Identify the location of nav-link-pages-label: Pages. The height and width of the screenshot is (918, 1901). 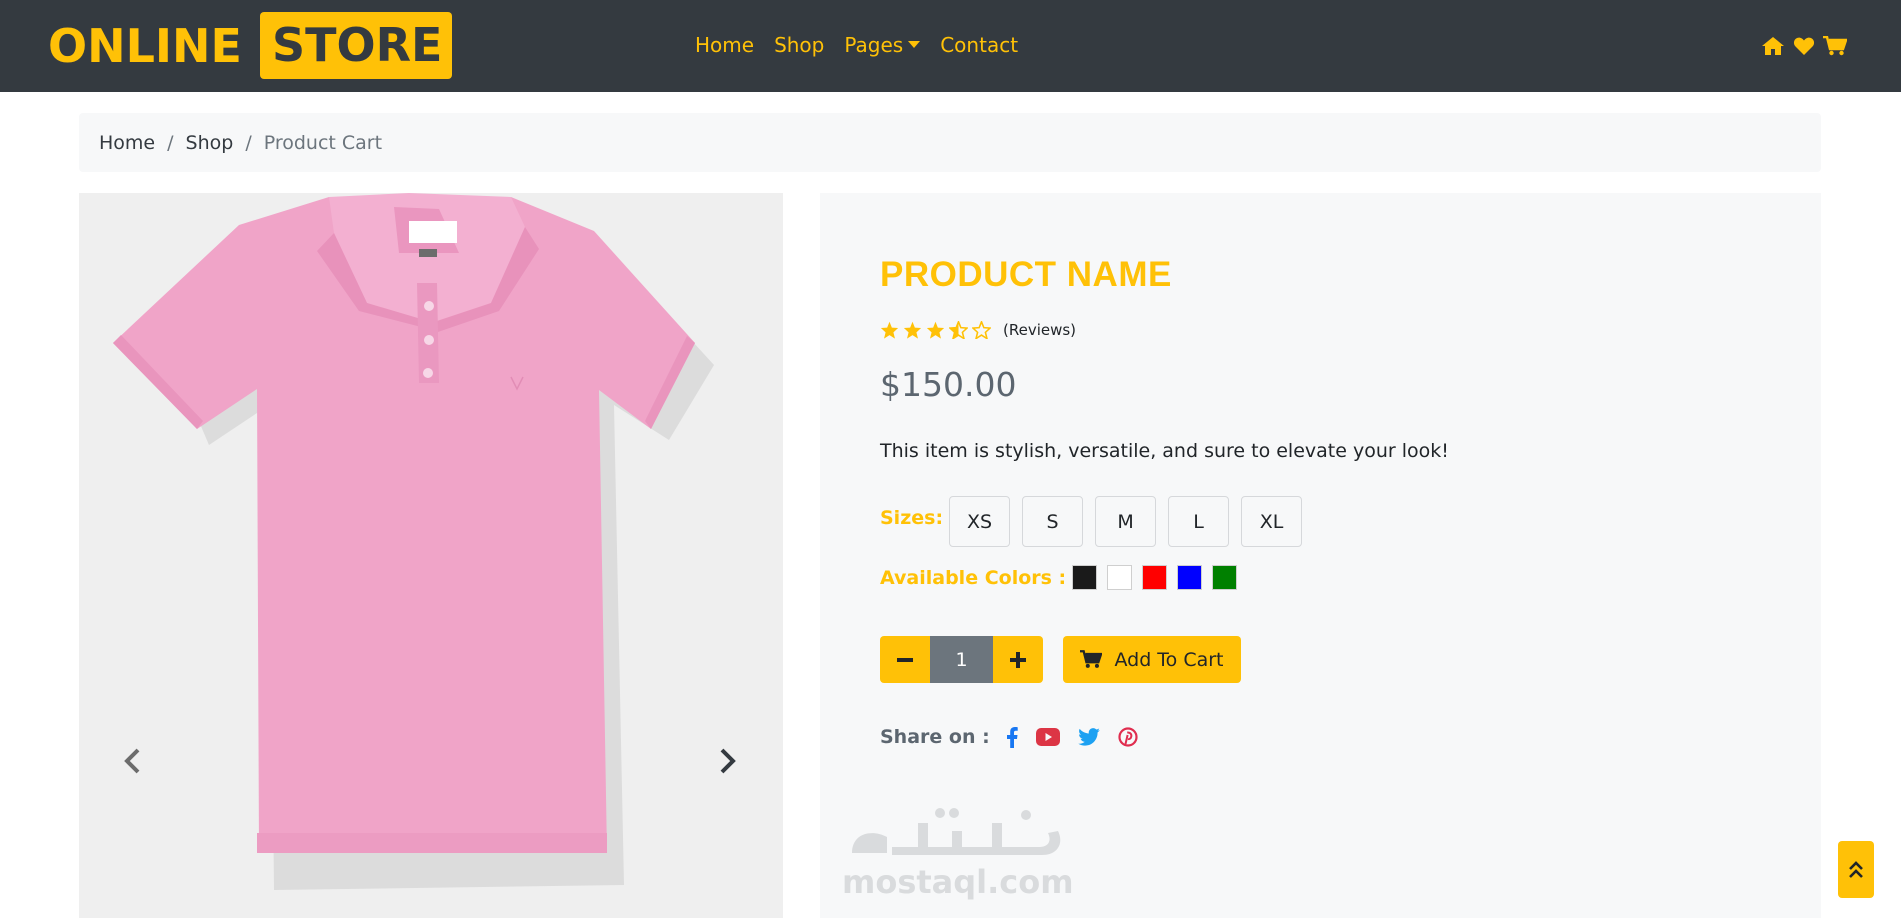
(874, 45).